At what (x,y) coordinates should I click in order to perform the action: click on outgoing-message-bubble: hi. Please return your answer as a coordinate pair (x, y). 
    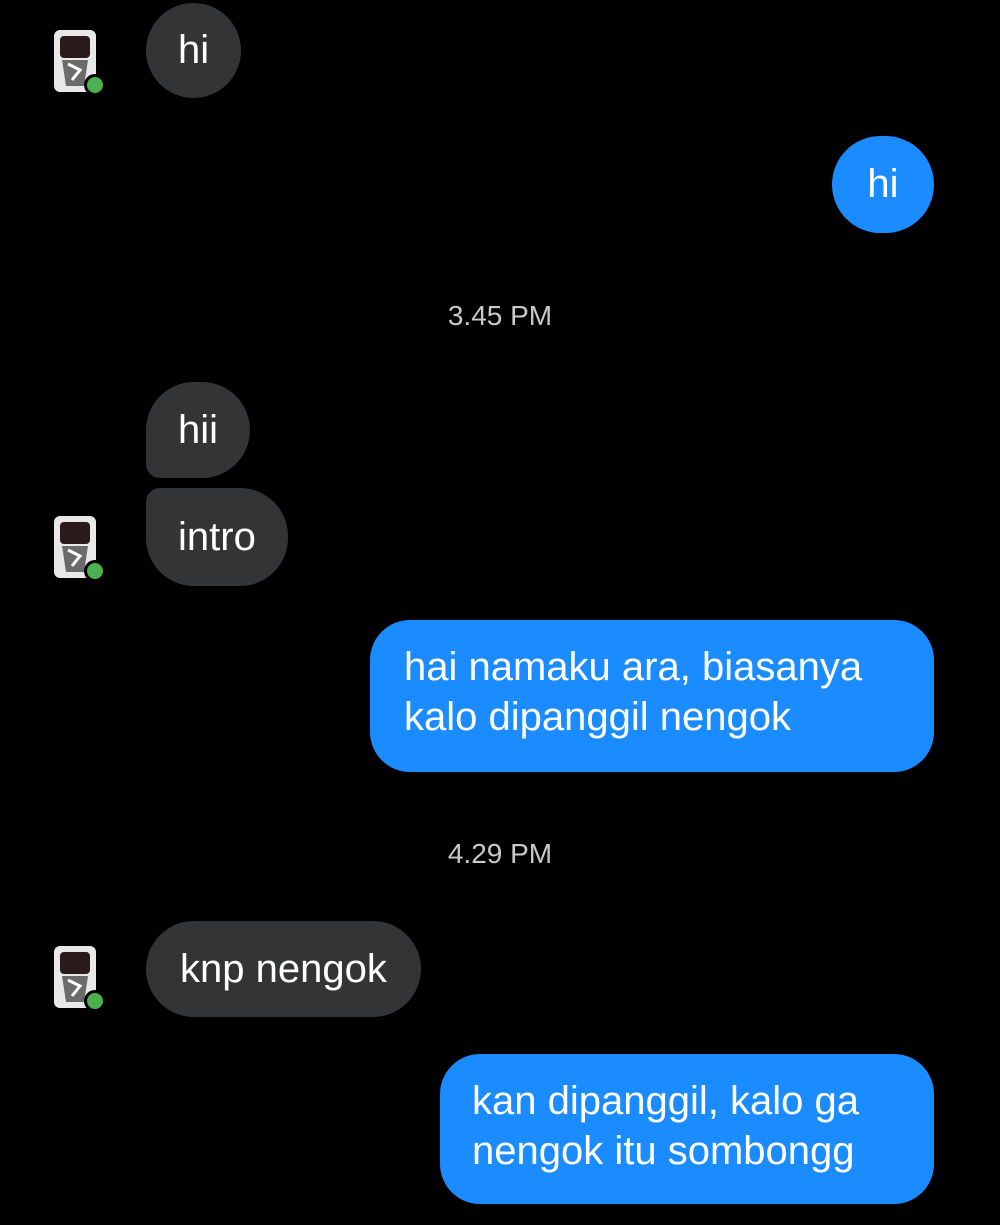
    Looking at the image, I should click on (883, 184).